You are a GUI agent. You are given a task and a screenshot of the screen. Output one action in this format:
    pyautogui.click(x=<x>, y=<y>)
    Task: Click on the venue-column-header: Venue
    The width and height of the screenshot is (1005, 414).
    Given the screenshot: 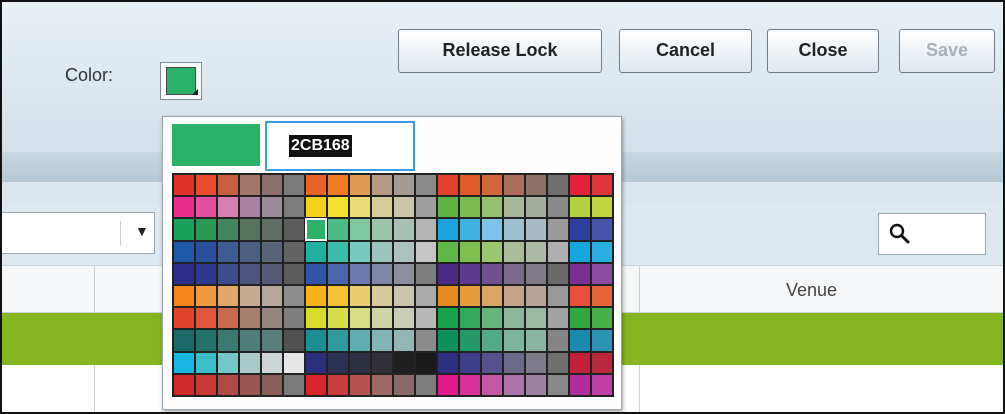 What is the action you would take?
    pyautogui.click(x=811, y=290)
    